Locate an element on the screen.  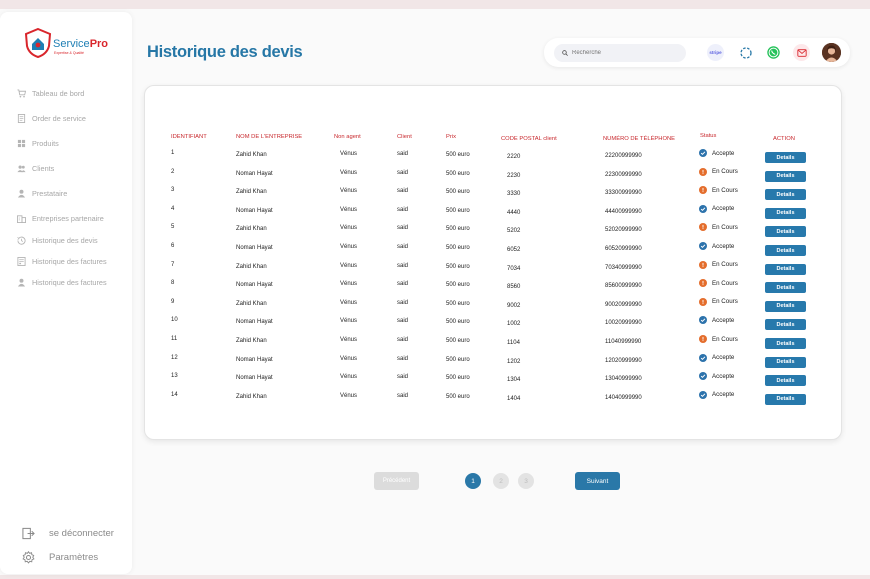
sidebar-item-clients: Clients is located at coordinates (35, 168).